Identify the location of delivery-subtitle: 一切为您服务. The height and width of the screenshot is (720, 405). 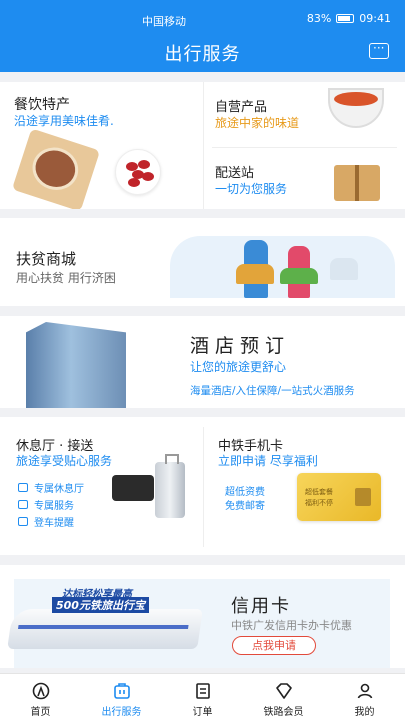
(251, 189).